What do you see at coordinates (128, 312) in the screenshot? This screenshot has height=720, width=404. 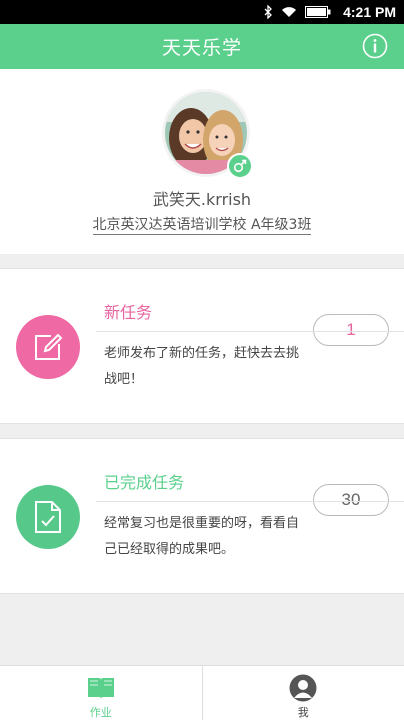 I see `new-task-title: 新任务` at bounding box center [128, 312].